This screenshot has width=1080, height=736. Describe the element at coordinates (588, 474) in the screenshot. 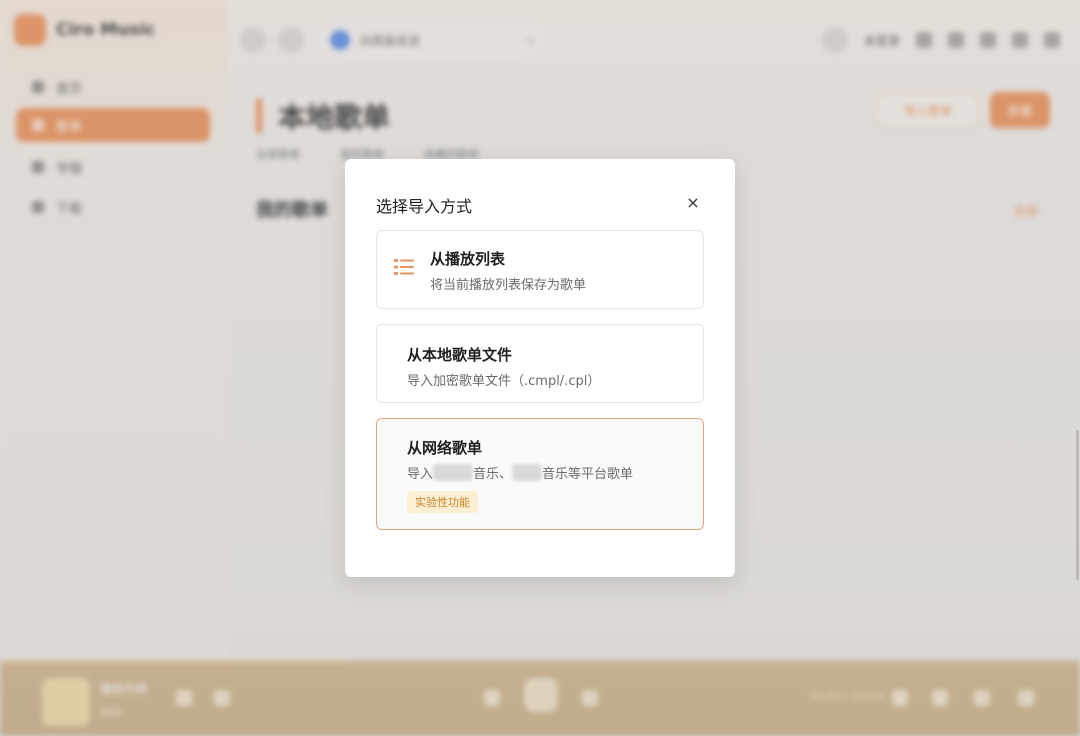

I see `desc-suffix: 音乐等平台歌单` at that location.